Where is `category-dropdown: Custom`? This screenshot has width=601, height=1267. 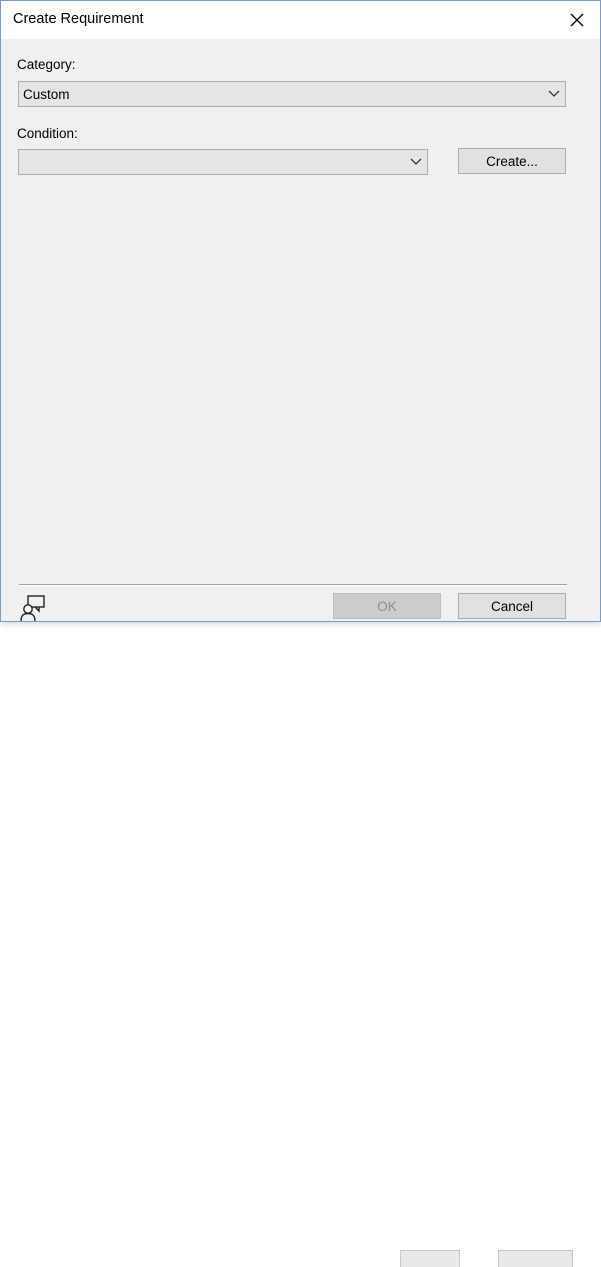 category-dropdown: Custom is located at coordinates (292, 94).